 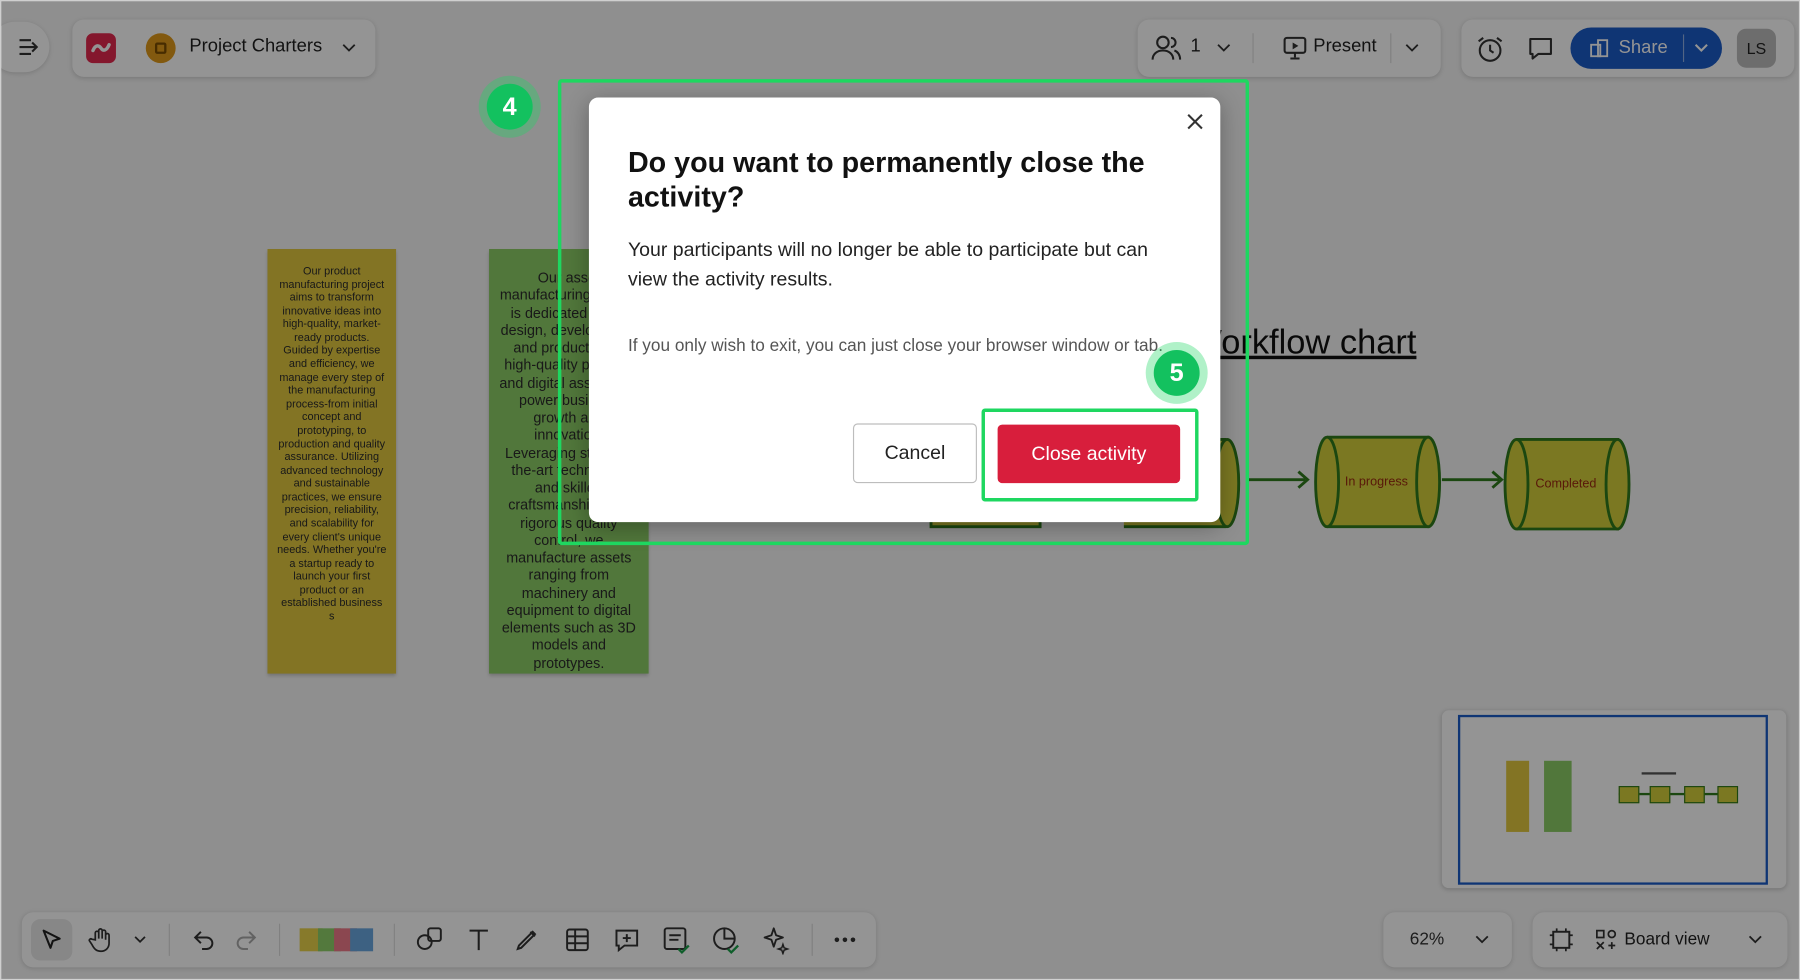 I want to click on step-badge-4: 4, so click(x=509, y=106).